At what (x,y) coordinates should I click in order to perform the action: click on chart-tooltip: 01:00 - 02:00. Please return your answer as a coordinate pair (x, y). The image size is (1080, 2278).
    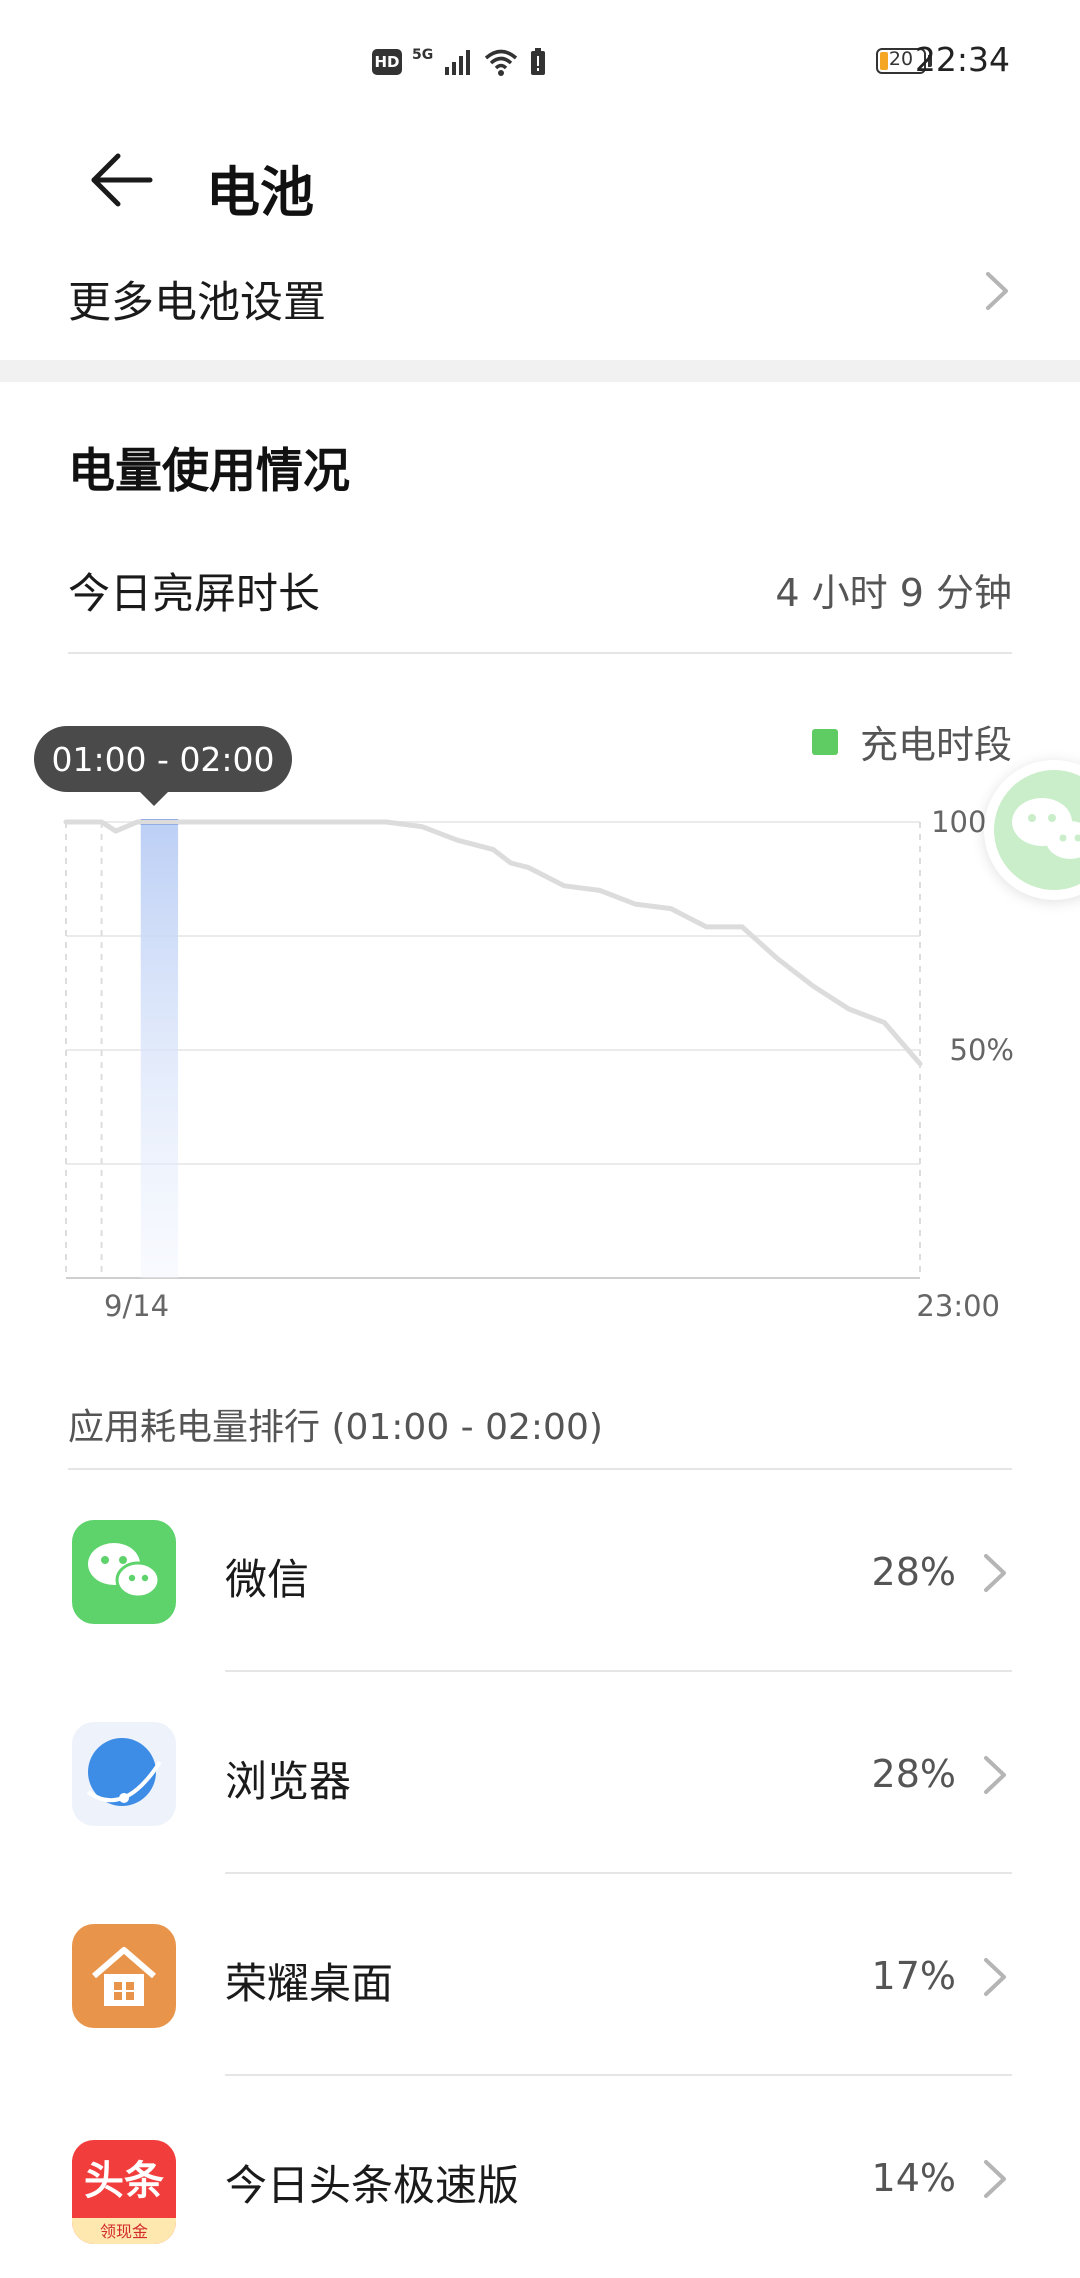
    Looking at the image, I should click on (163, 759).